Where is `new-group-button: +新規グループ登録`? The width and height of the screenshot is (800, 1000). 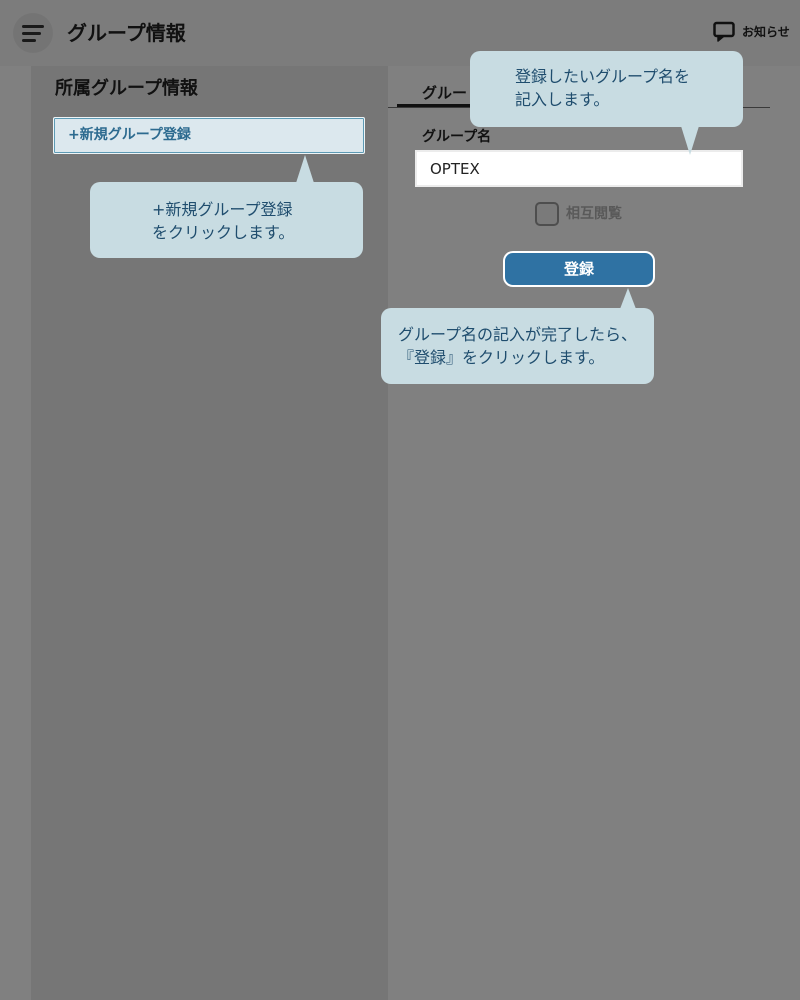 new-group-button: +新規グループ登録 is located at coordinates (209, 135).